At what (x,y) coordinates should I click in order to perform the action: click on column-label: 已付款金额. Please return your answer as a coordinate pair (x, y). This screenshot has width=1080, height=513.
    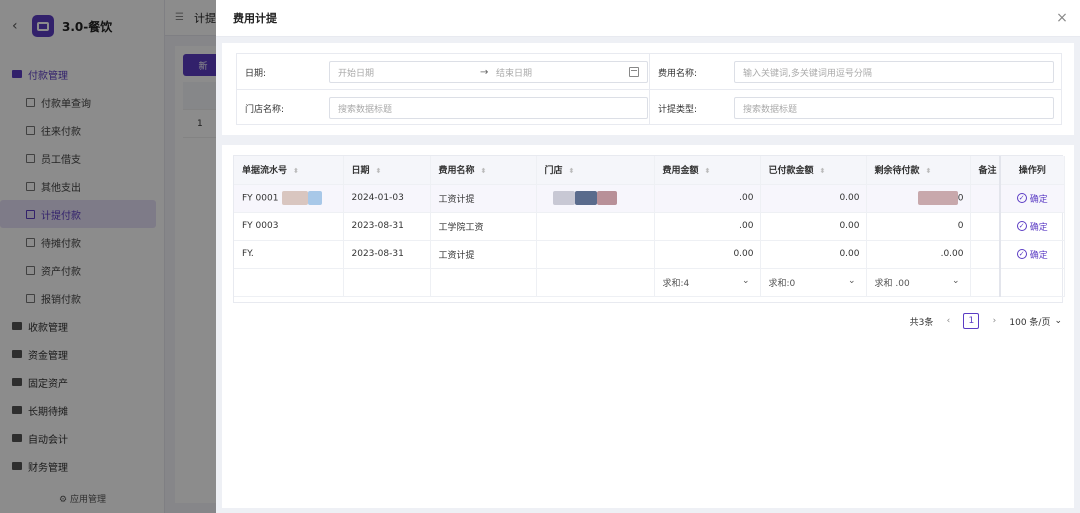
    Looking at the image, I should click on (791, 171).